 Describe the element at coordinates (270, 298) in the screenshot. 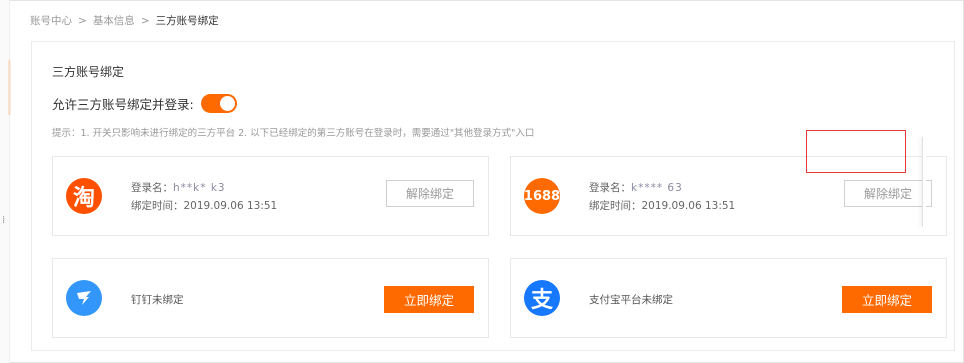

I see `dingtalk-account-card: 钉钉未绑定 立即绑定` at that location.